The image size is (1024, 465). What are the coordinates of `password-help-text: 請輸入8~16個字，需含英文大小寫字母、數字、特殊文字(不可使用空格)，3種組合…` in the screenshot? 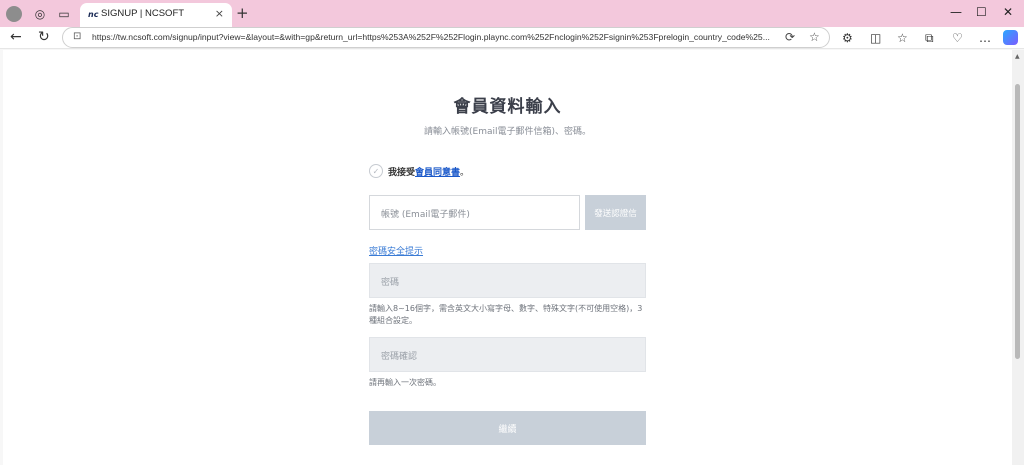 It's located at (506, 314).